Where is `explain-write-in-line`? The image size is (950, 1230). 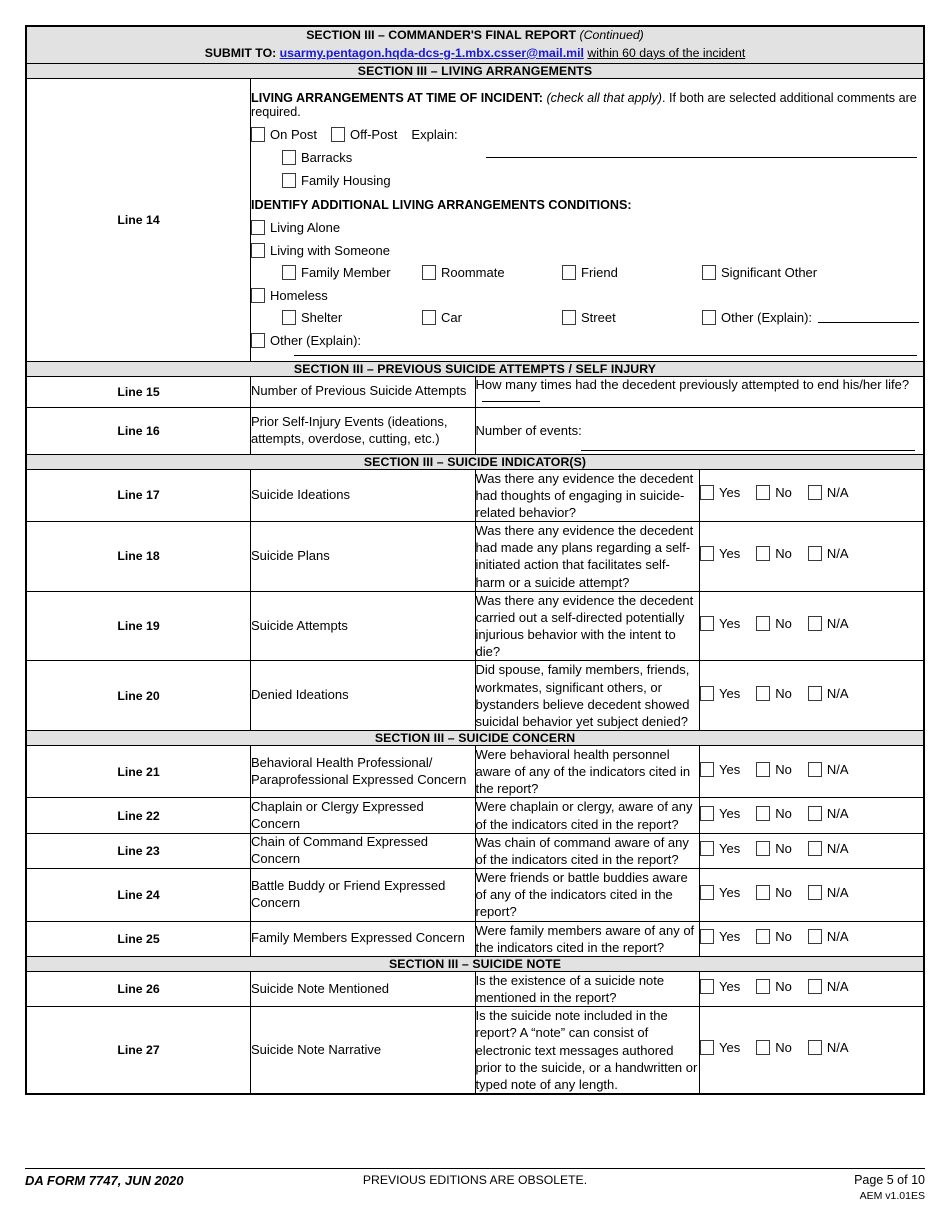 explain-write-in-line is located at coordinates (701, 157).